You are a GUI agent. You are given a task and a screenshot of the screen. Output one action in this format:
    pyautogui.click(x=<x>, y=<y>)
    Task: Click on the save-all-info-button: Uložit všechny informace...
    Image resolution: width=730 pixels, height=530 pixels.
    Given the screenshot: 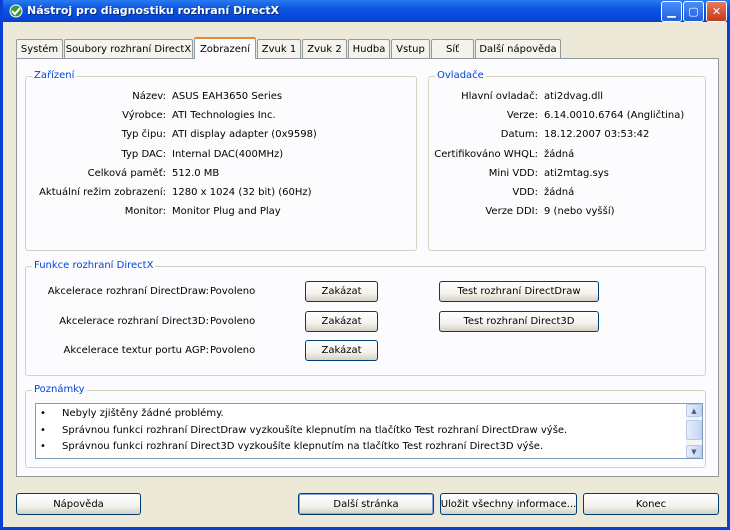 What is the action you would take?
    pyautogui.click(x=508, y=504)
    